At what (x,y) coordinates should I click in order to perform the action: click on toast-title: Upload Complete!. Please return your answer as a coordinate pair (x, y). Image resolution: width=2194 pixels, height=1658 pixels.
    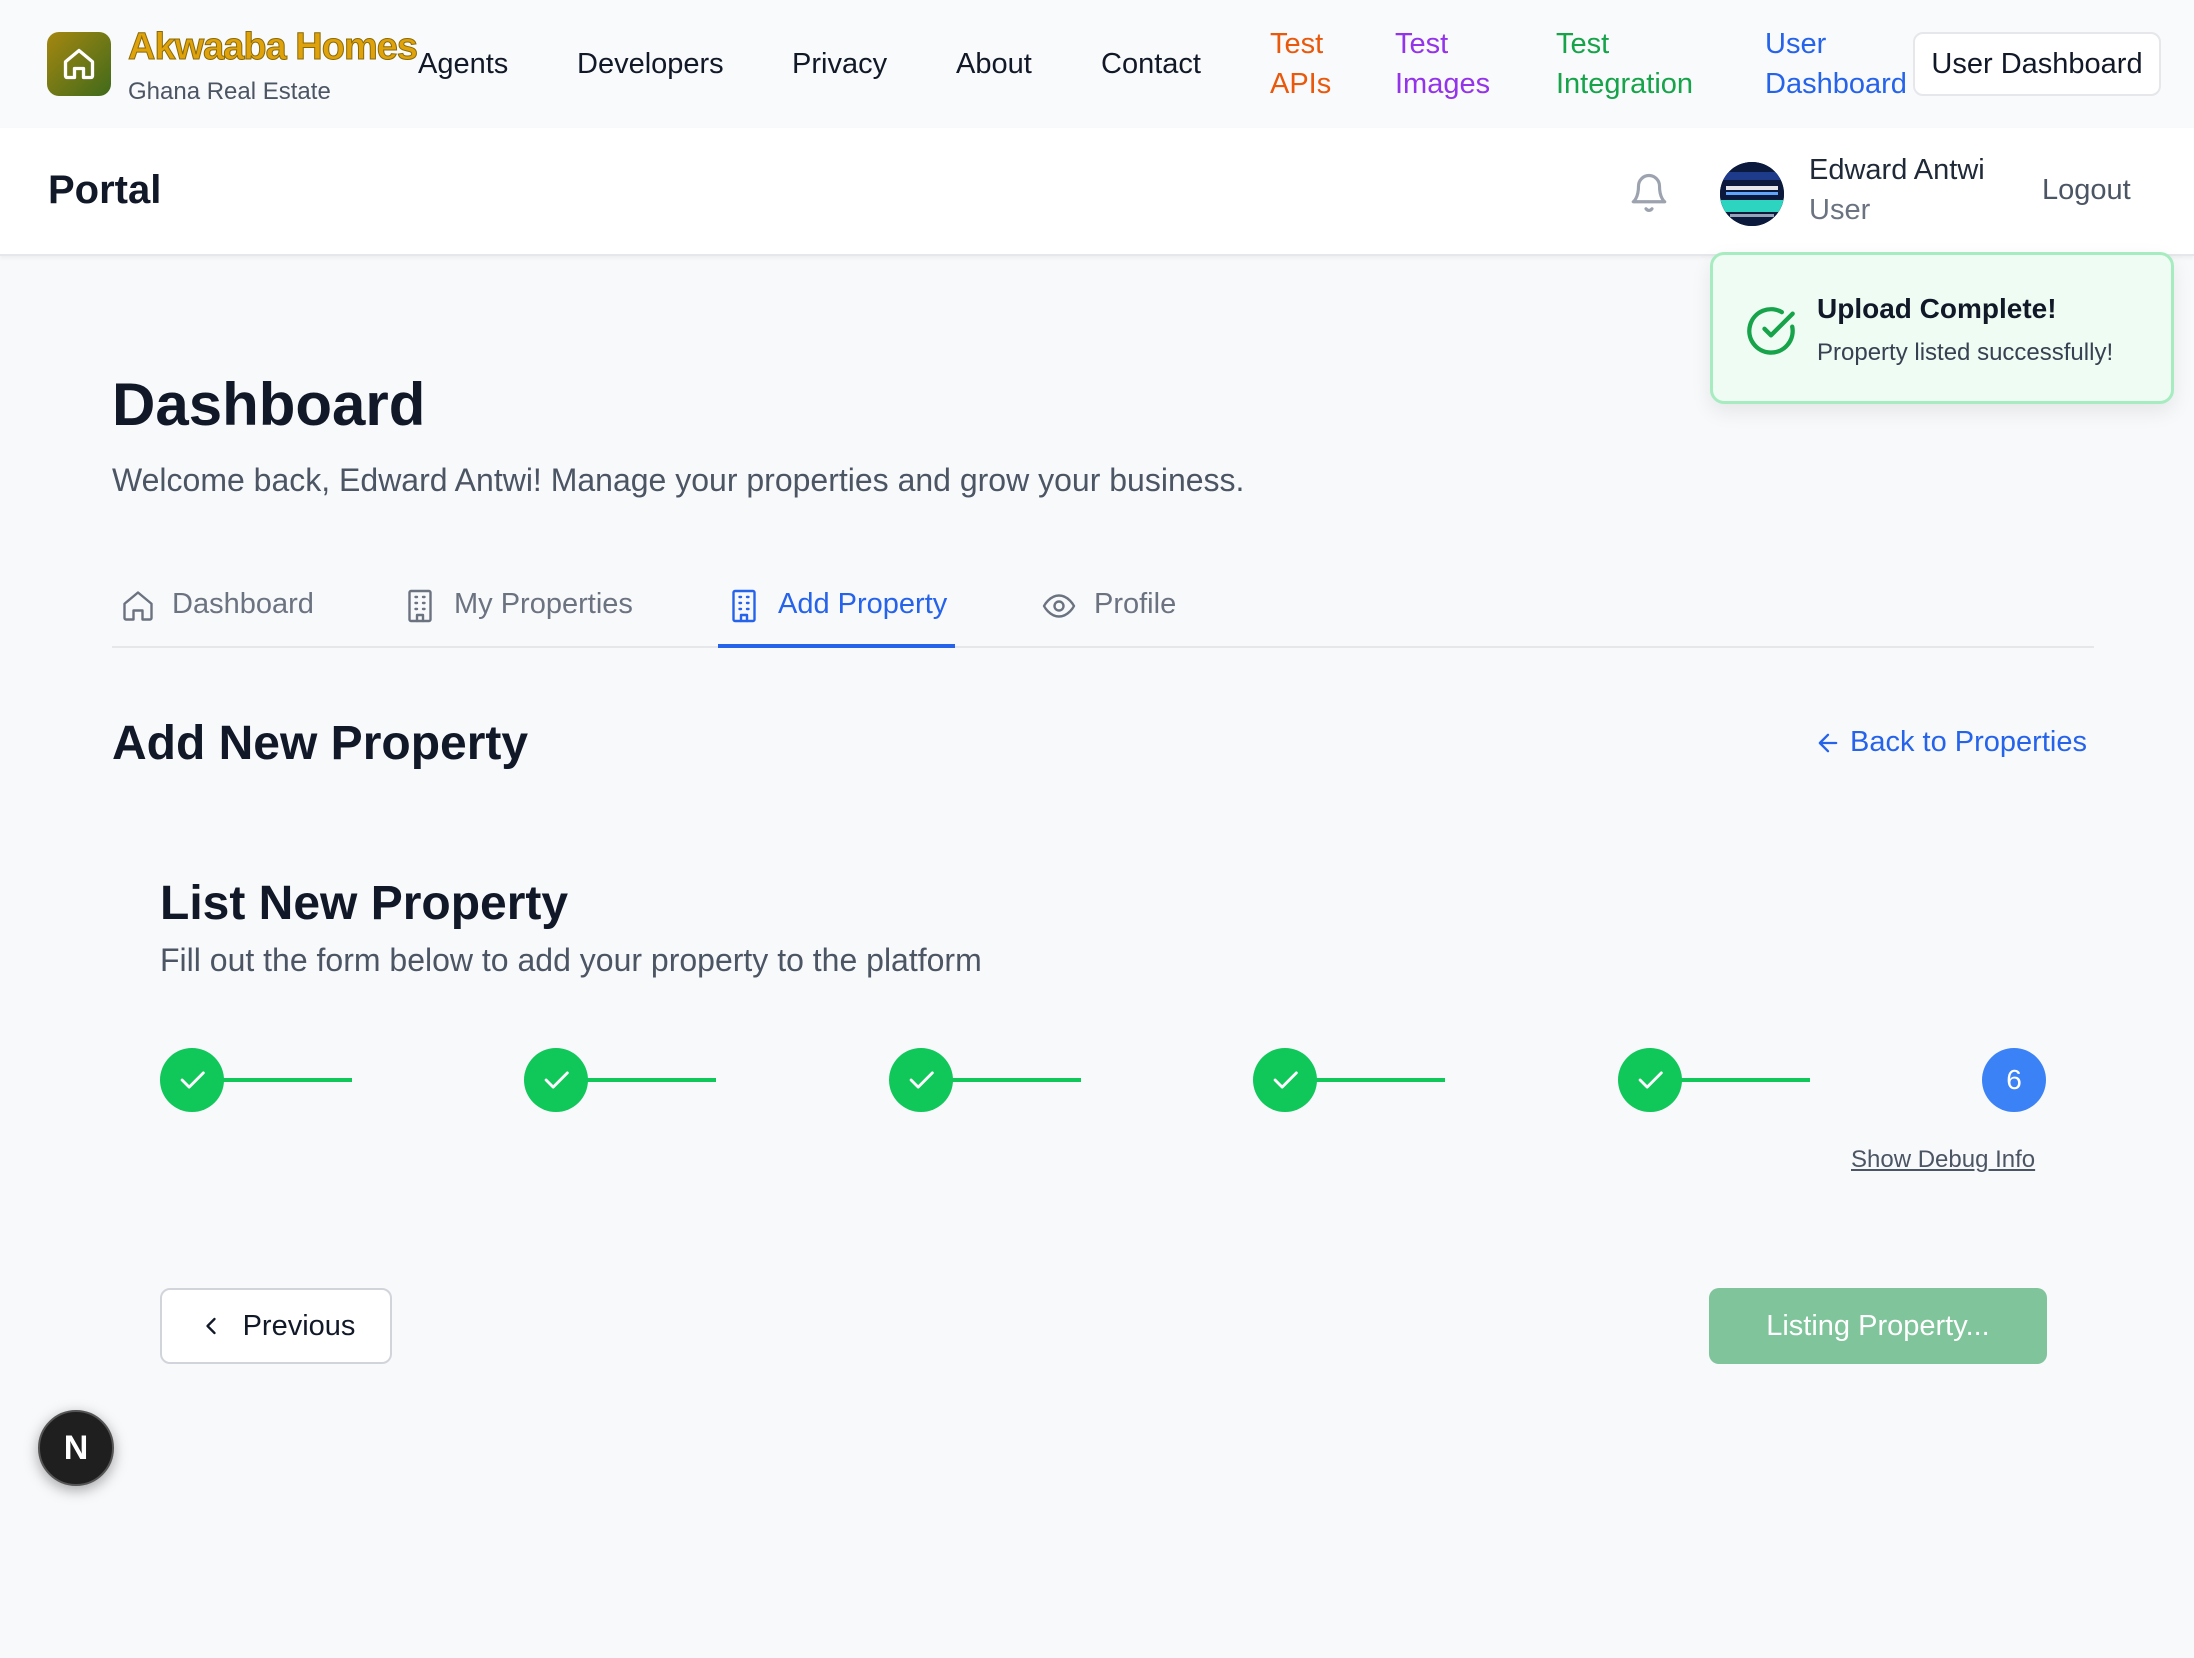
    Looking at the image, I should click on (1937, 308).